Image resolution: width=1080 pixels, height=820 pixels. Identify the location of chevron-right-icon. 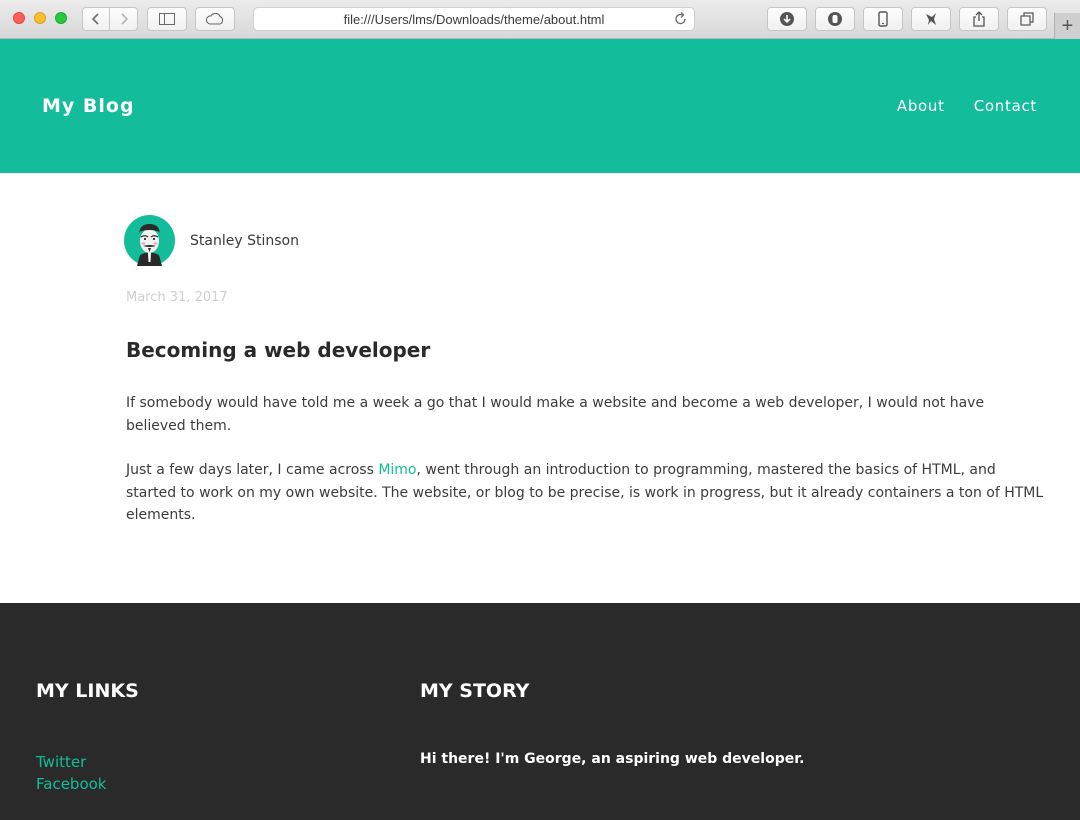
(124, 19).